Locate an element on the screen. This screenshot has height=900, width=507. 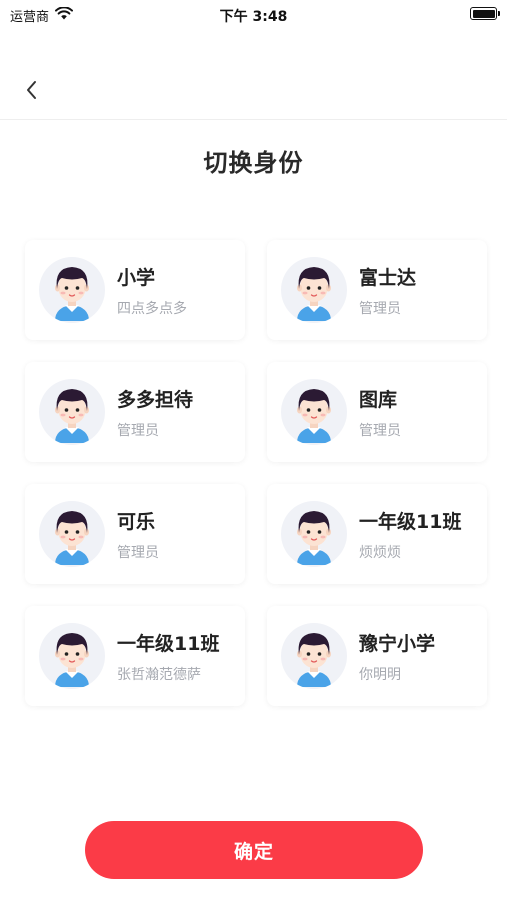
identity-role: 你明明 is located at coordinates (380, 674).